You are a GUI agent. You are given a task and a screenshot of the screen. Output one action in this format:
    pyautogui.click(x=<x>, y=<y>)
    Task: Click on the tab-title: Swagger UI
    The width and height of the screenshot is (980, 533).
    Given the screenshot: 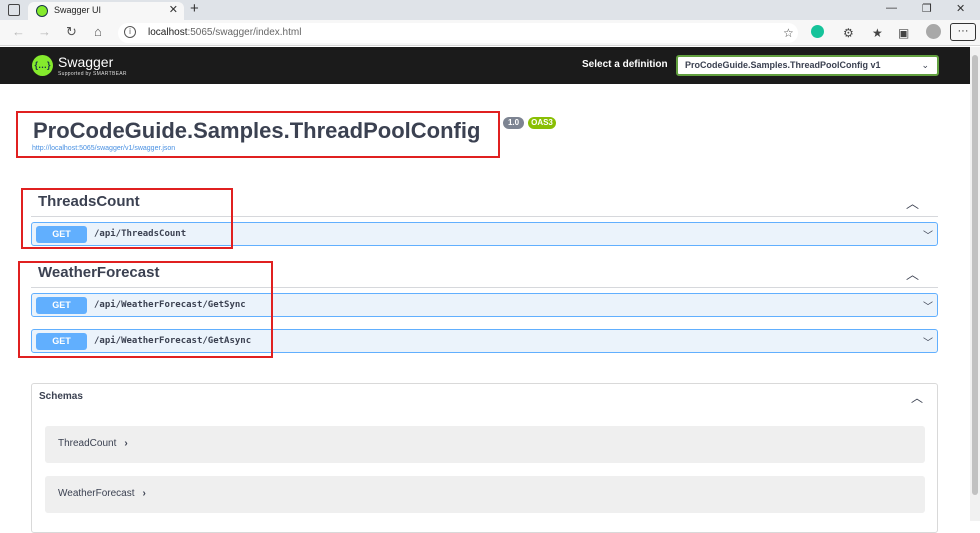 What is the action you would take?
    pyautogui.click(x=78, y=10)
    